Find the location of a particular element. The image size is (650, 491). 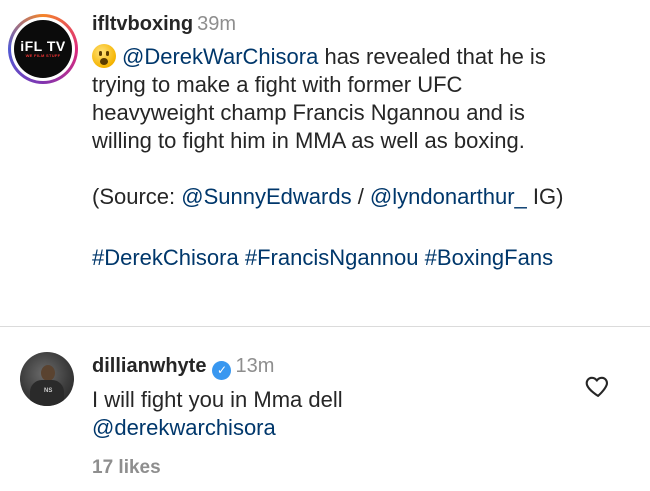

caption-mention: @DerekWarChisora is located at coordinates (220, 56).